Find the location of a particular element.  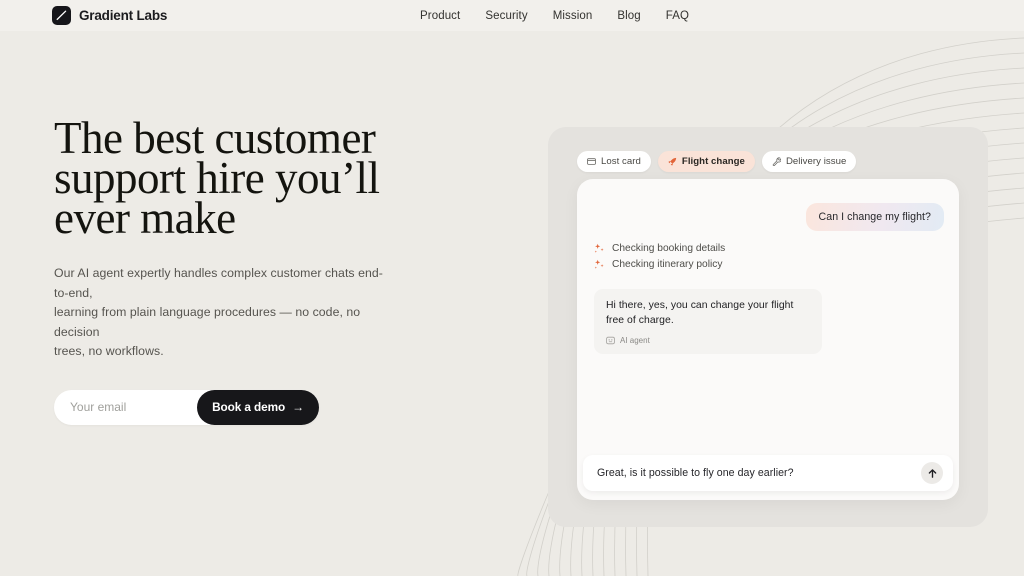

book-demo-button: Book a demo → is located at coordinates (258, 407).